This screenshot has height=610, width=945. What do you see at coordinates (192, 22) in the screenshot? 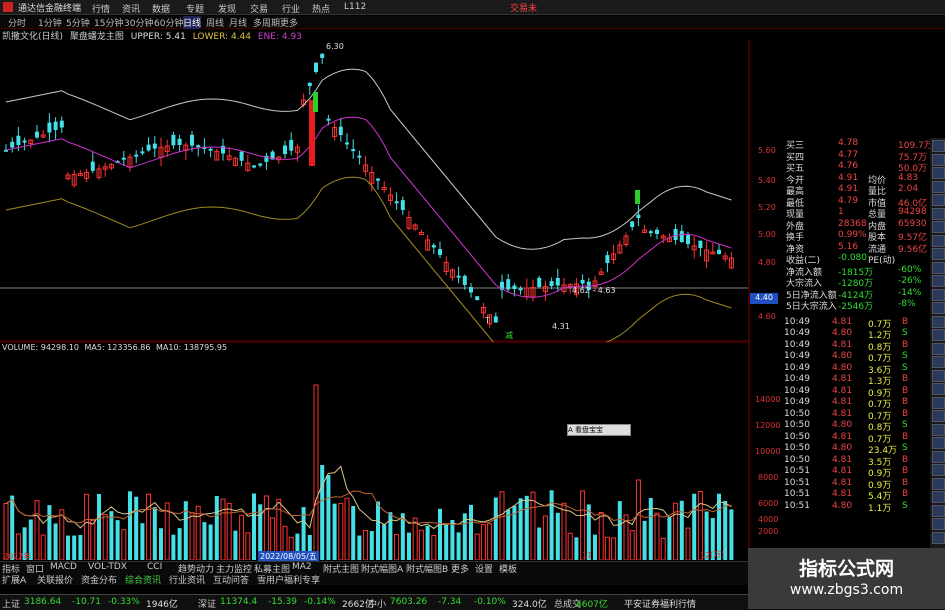
I see `period-day: 日线` at bounding box center [192, 22].